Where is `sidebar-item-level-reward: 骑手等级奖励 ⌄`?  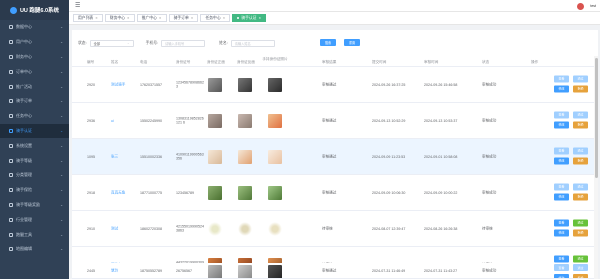
sidebar-item-level-reward: 骑手等级奖励 ⌄ is located at coordinates (34, 205).